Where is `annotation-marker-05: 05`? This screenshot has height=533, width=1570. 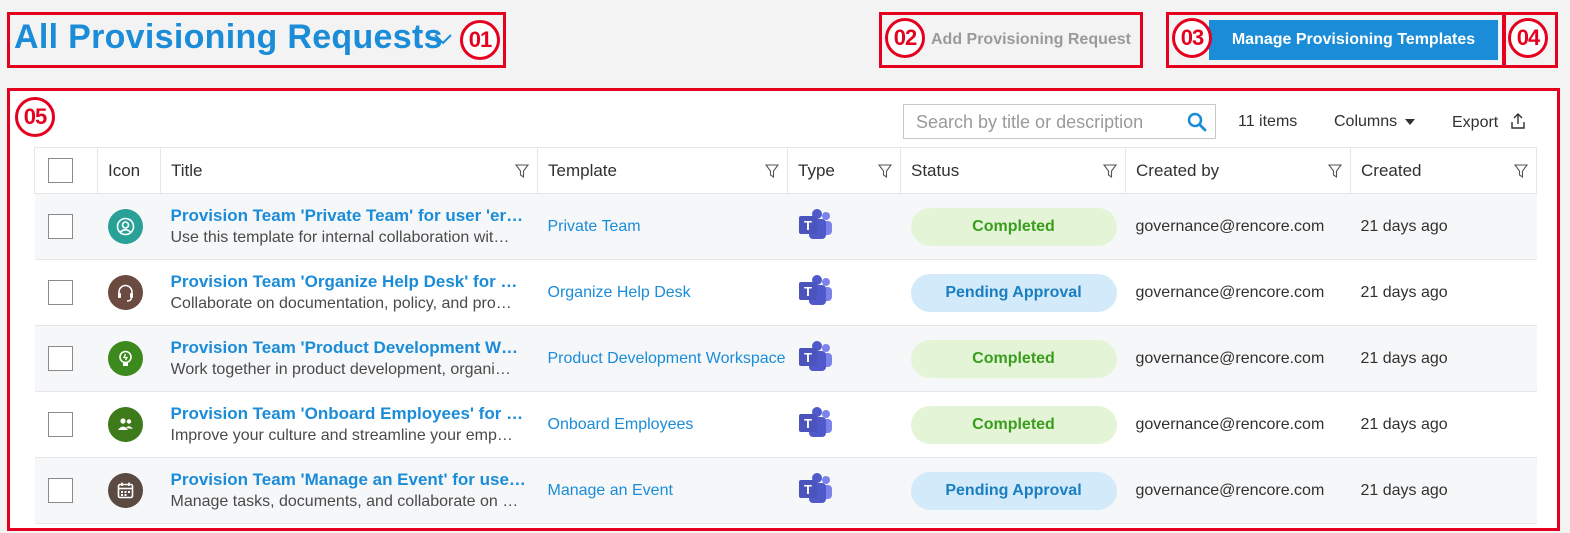
annotation-marker-05: 05 is located at coordinates (35, 117).